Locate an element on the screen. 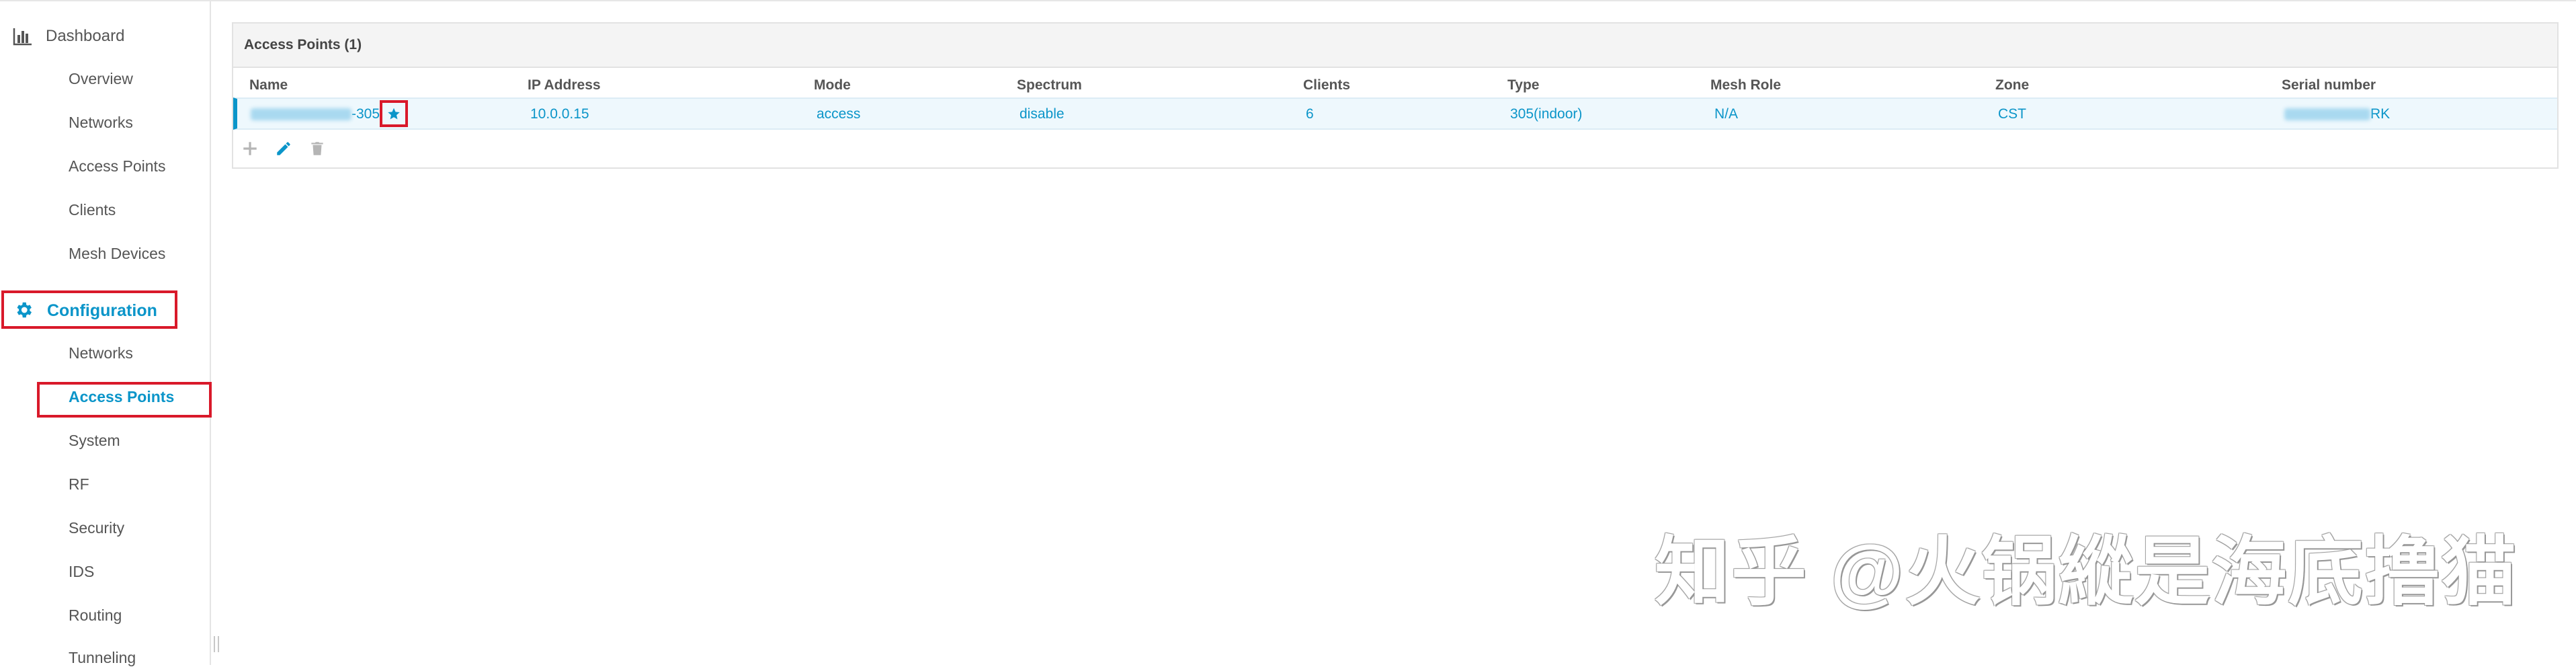  redacted-serial is located at coordinates (2327, 114).